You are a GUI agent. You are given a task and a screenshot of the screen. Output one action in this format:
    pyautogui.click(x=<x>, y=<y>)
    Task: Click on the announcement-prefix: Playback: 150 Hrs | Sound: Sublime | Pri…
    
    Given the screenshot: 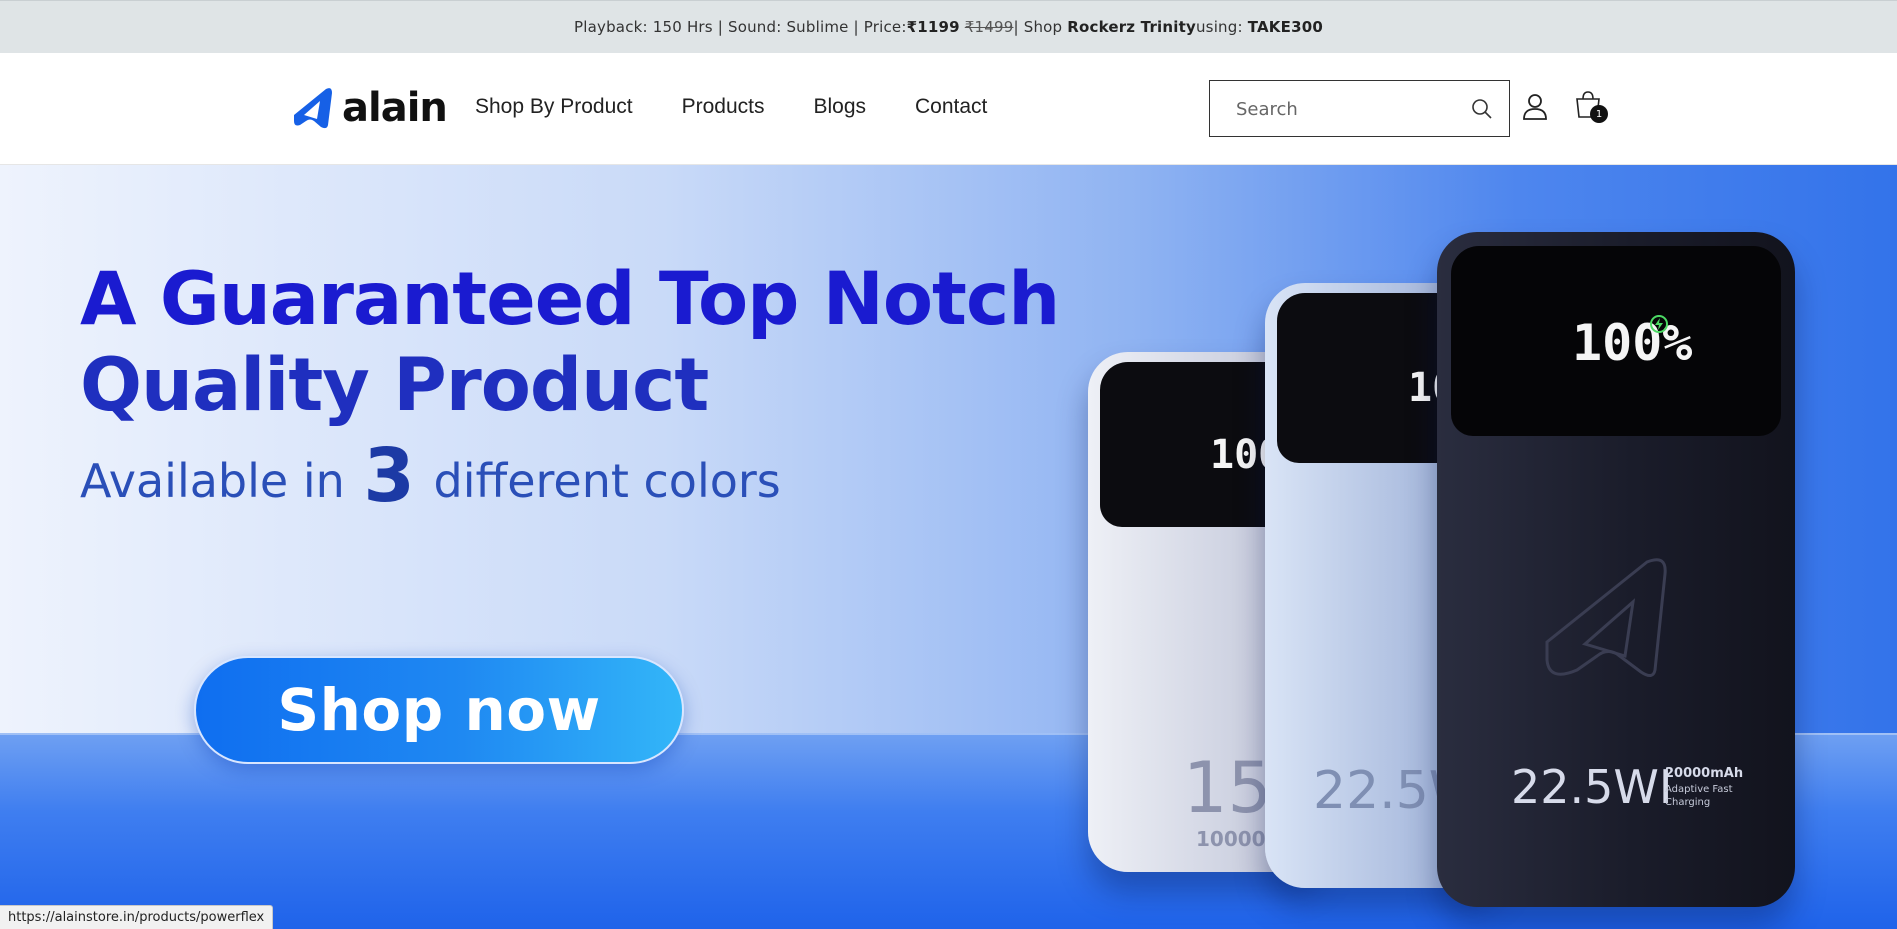 What is the action you would take?
    pyautogui.click(x=740, y=27)
    